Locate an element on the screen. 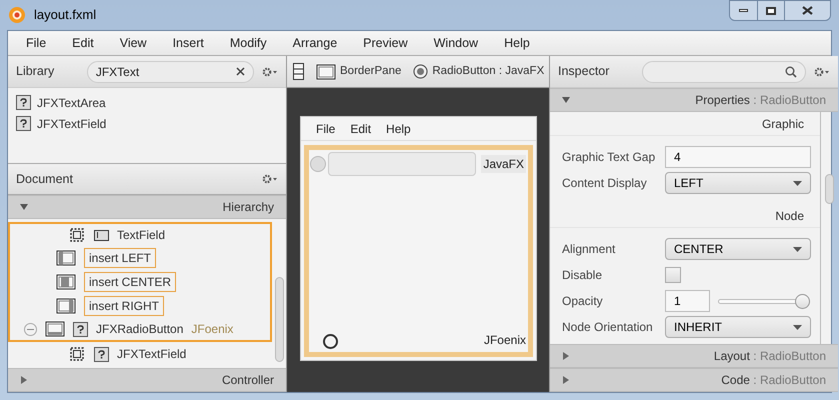  menu-item: File is located at coordinates (36, 43).